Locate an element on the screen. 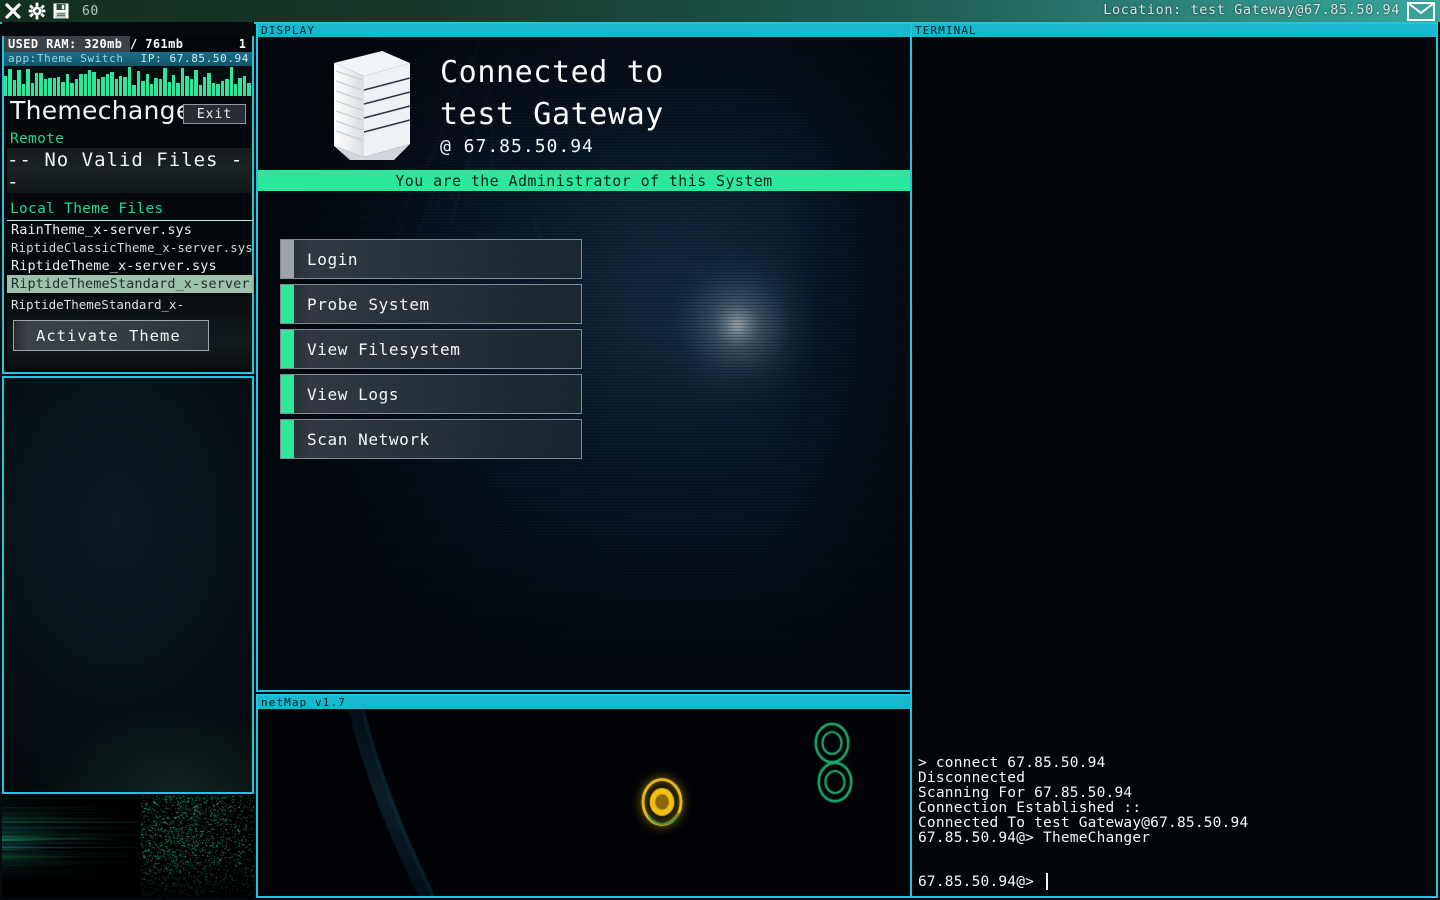 The image size is (1440, 900). ram-module-ip: IP: 67.85.50.94 is located at coordinates (194, 58).